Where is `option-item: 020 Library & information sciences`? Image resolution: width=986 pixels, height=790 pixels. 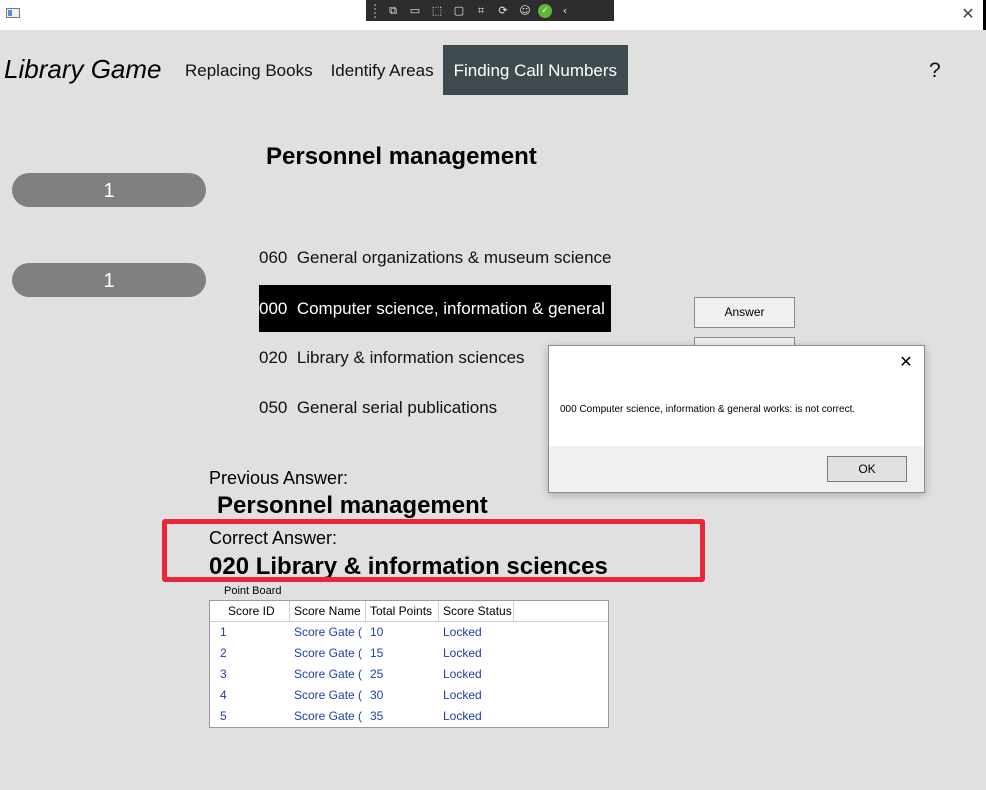
option-item: 020 Library & information sciences is located at coordinates (392, 358).